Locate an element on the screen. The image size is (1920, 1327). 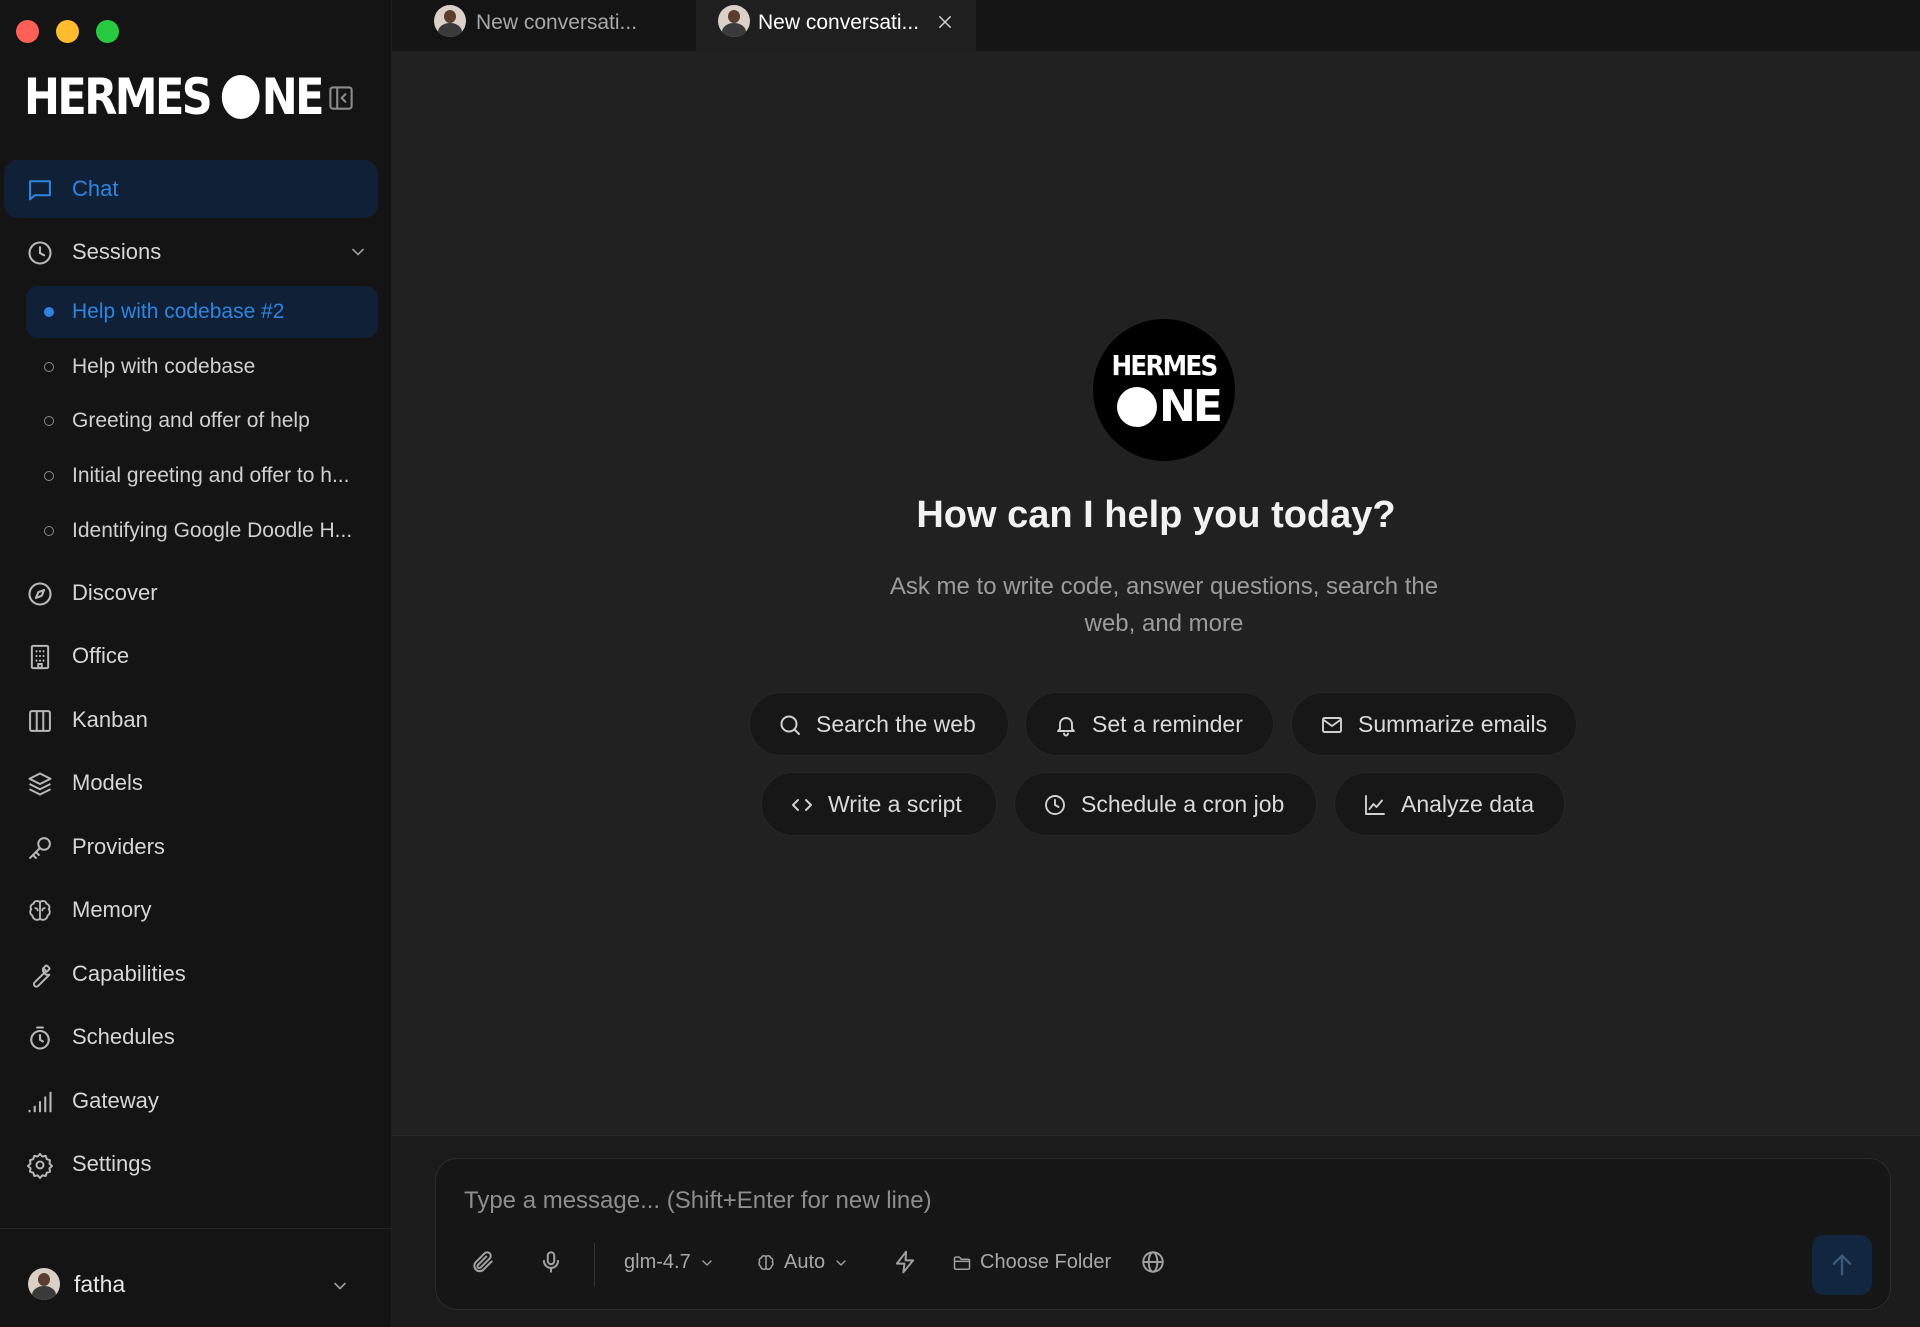
nav-office-label: Office is located at coordinates (101, 655).